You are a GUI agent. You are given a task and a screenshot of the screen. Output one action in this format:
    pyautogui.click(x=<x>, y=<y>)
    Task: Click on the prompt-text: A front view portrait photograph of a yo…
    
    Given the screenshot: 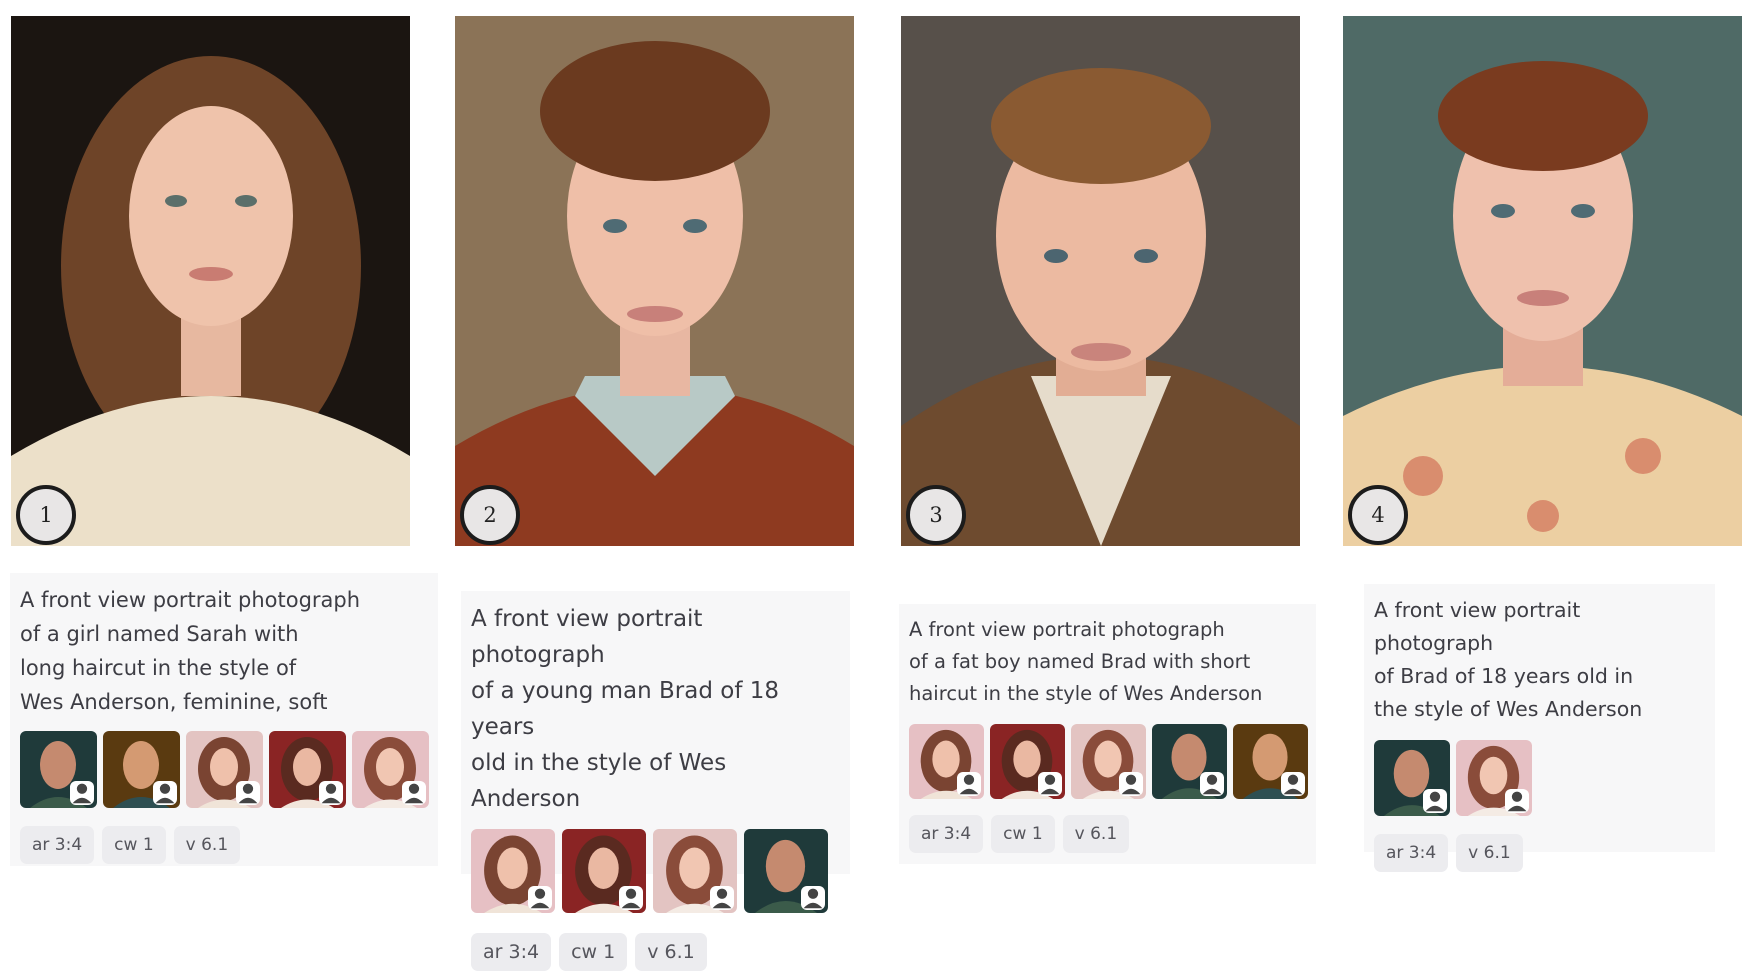 What is the action you would take?
    pyautogui.click(x=655, y=709)
    